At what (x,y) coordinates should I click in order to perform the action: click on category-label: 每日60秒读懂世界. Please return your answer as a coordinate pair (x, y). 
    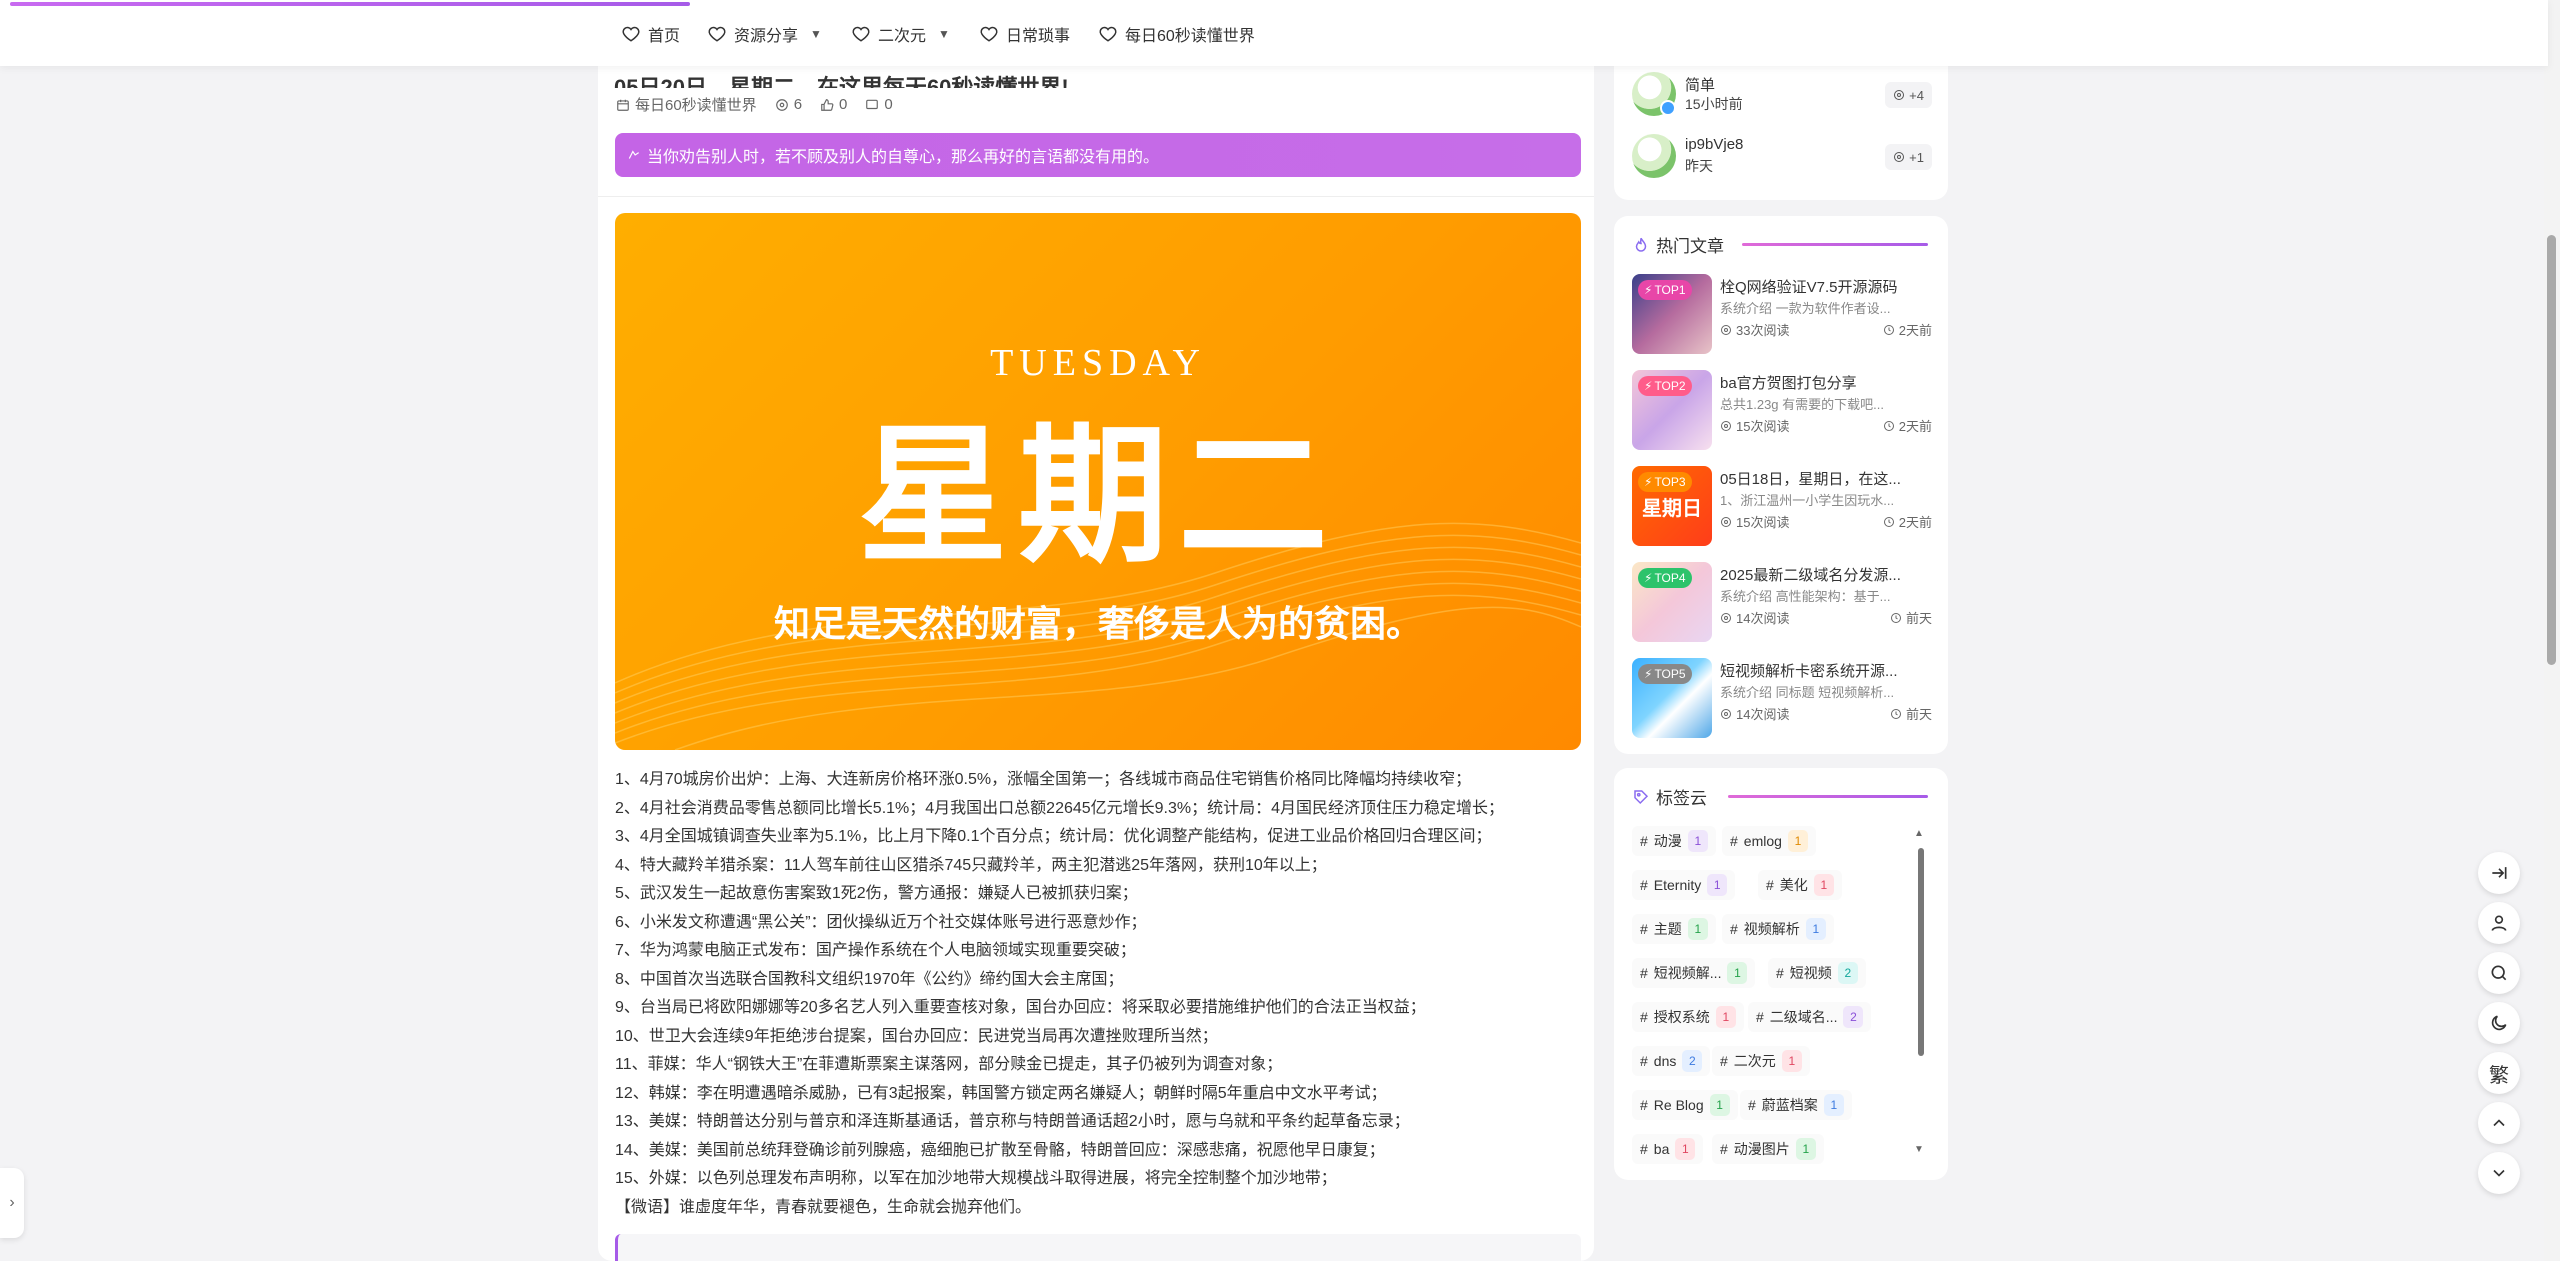
    Looking at the image, I should click on (696, 105).